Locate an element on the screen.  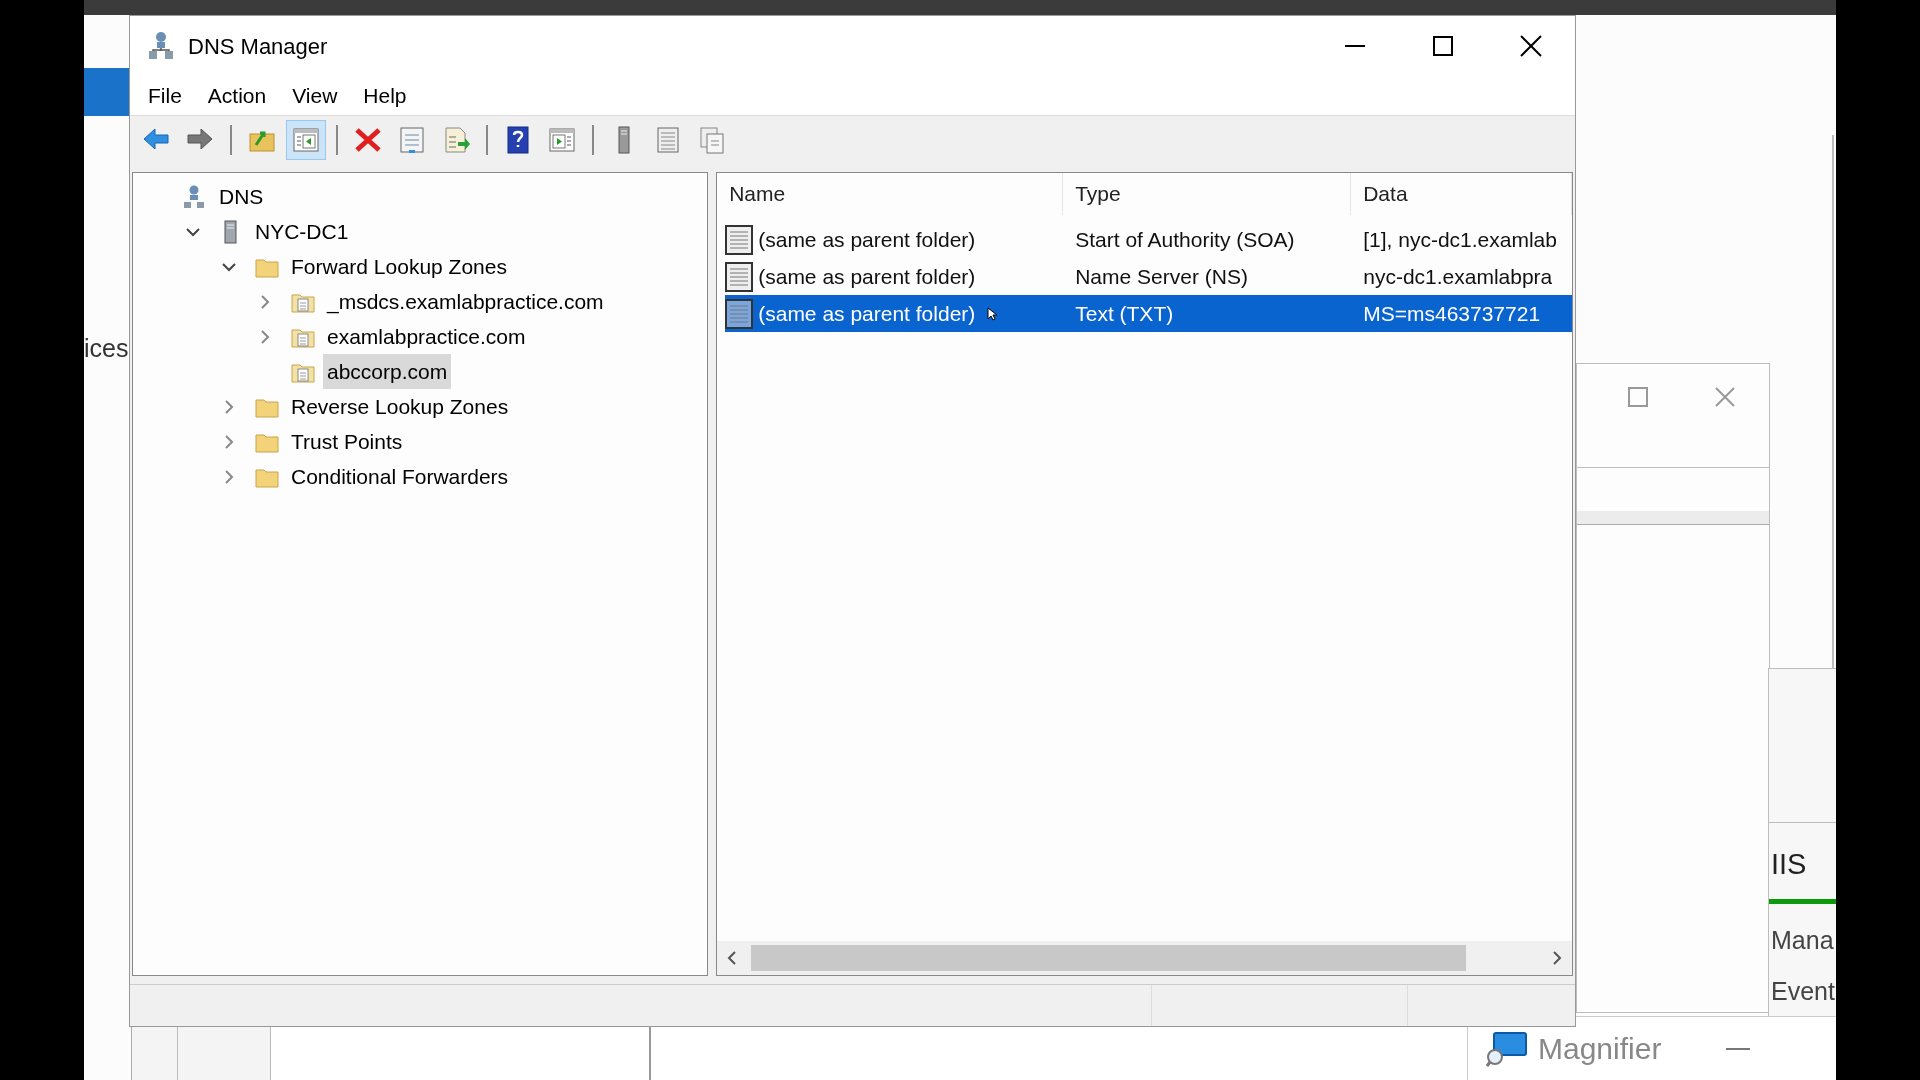
tree-item: DNS is located at coordinates (241, 196).